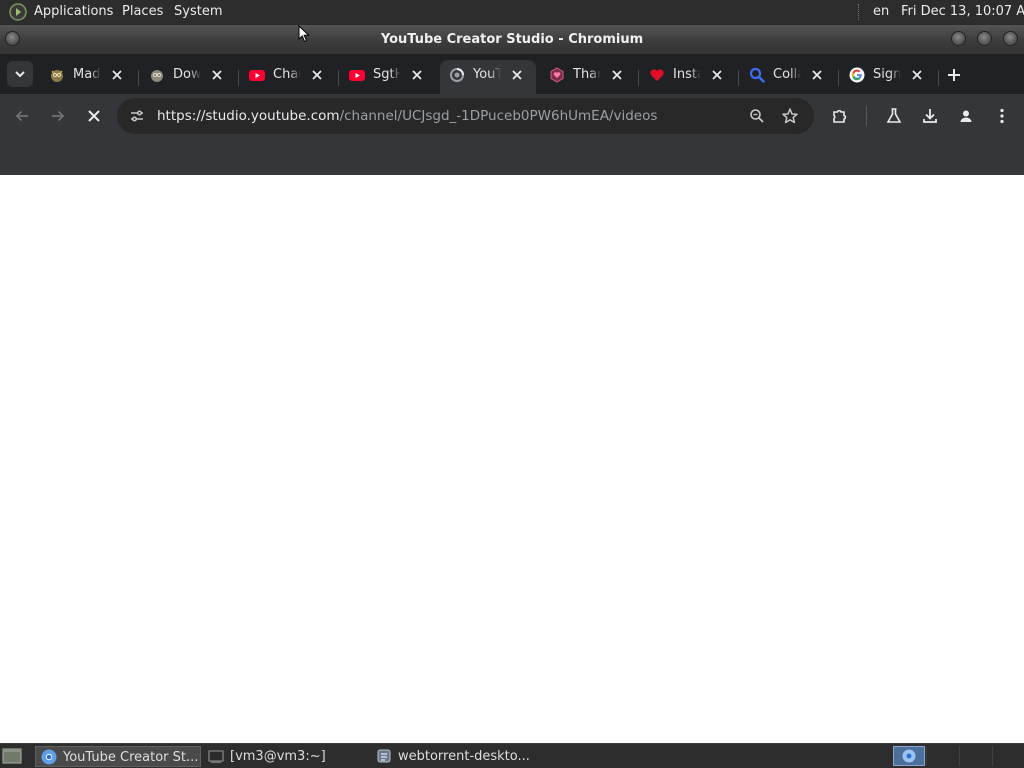  Describe the element at coordinates (930, 116) in the screenshot. I see `download-icon` at that location.